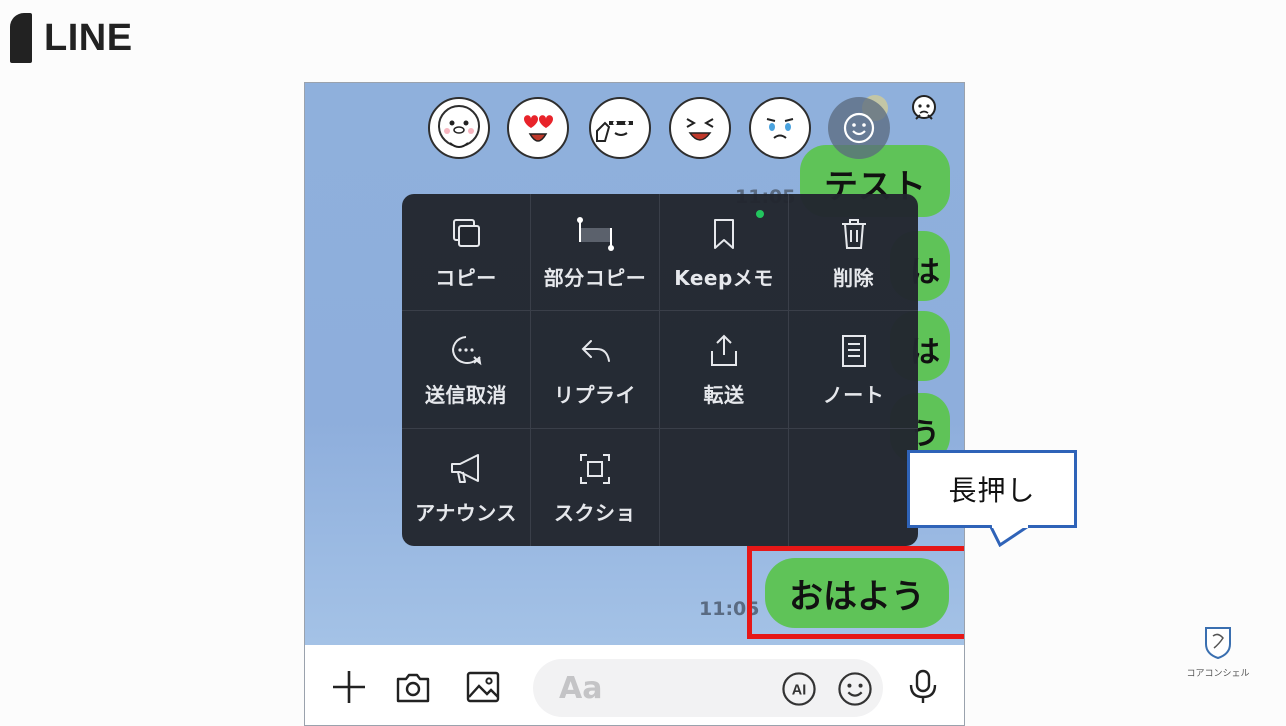 This screenshot has height=726, width=1286. I want to click on reaction-cry, so click(780, 128).